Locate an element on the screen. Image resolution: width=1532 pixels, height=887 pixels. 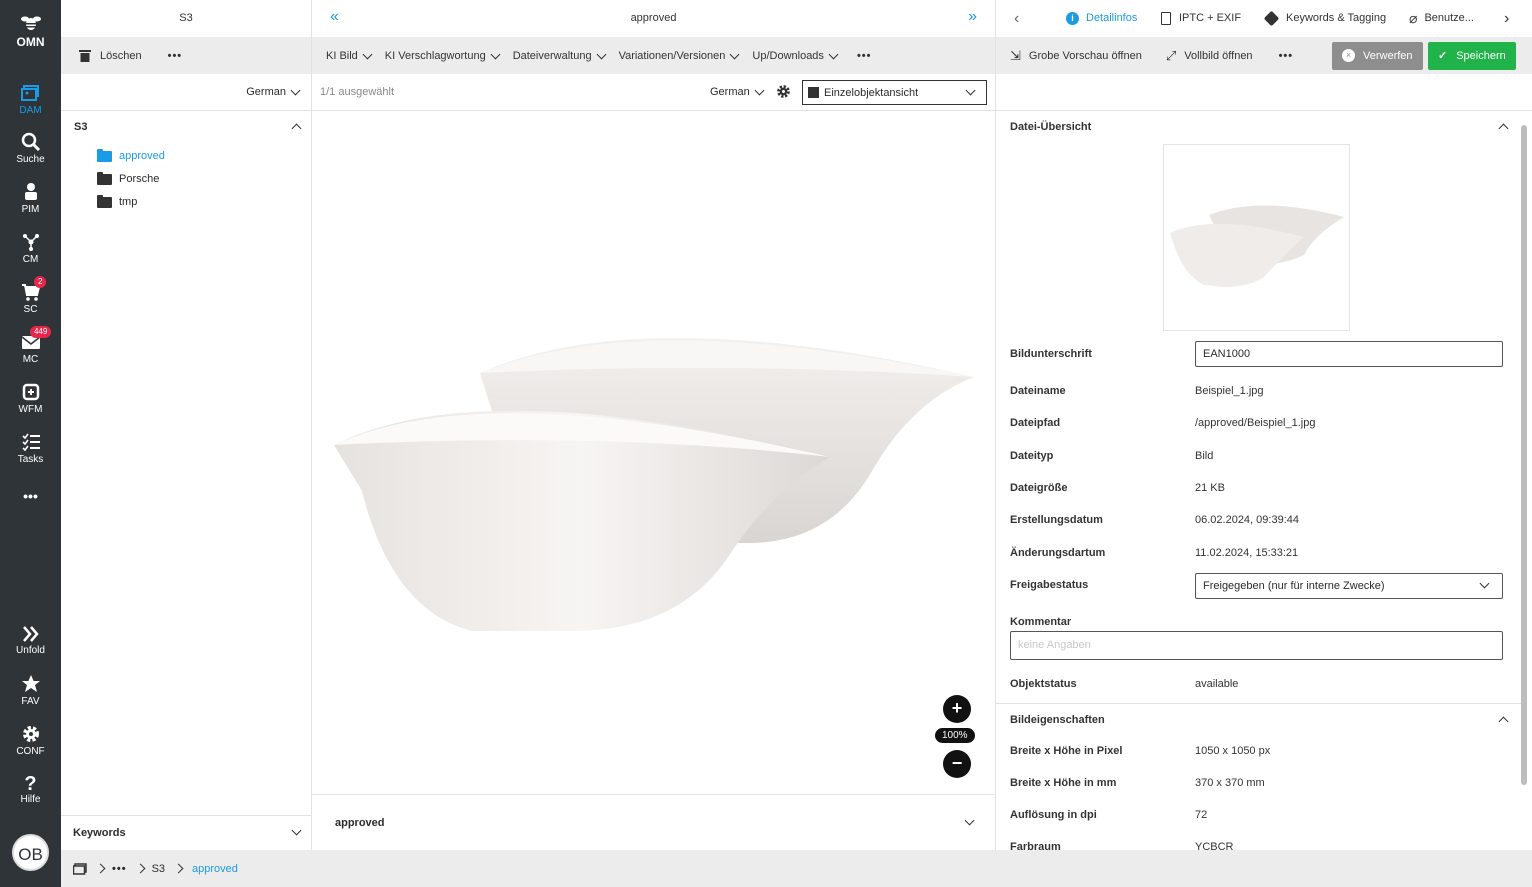
tab-iptc-exif: IPTC + EXIF is located at coordinates (1201, 18).